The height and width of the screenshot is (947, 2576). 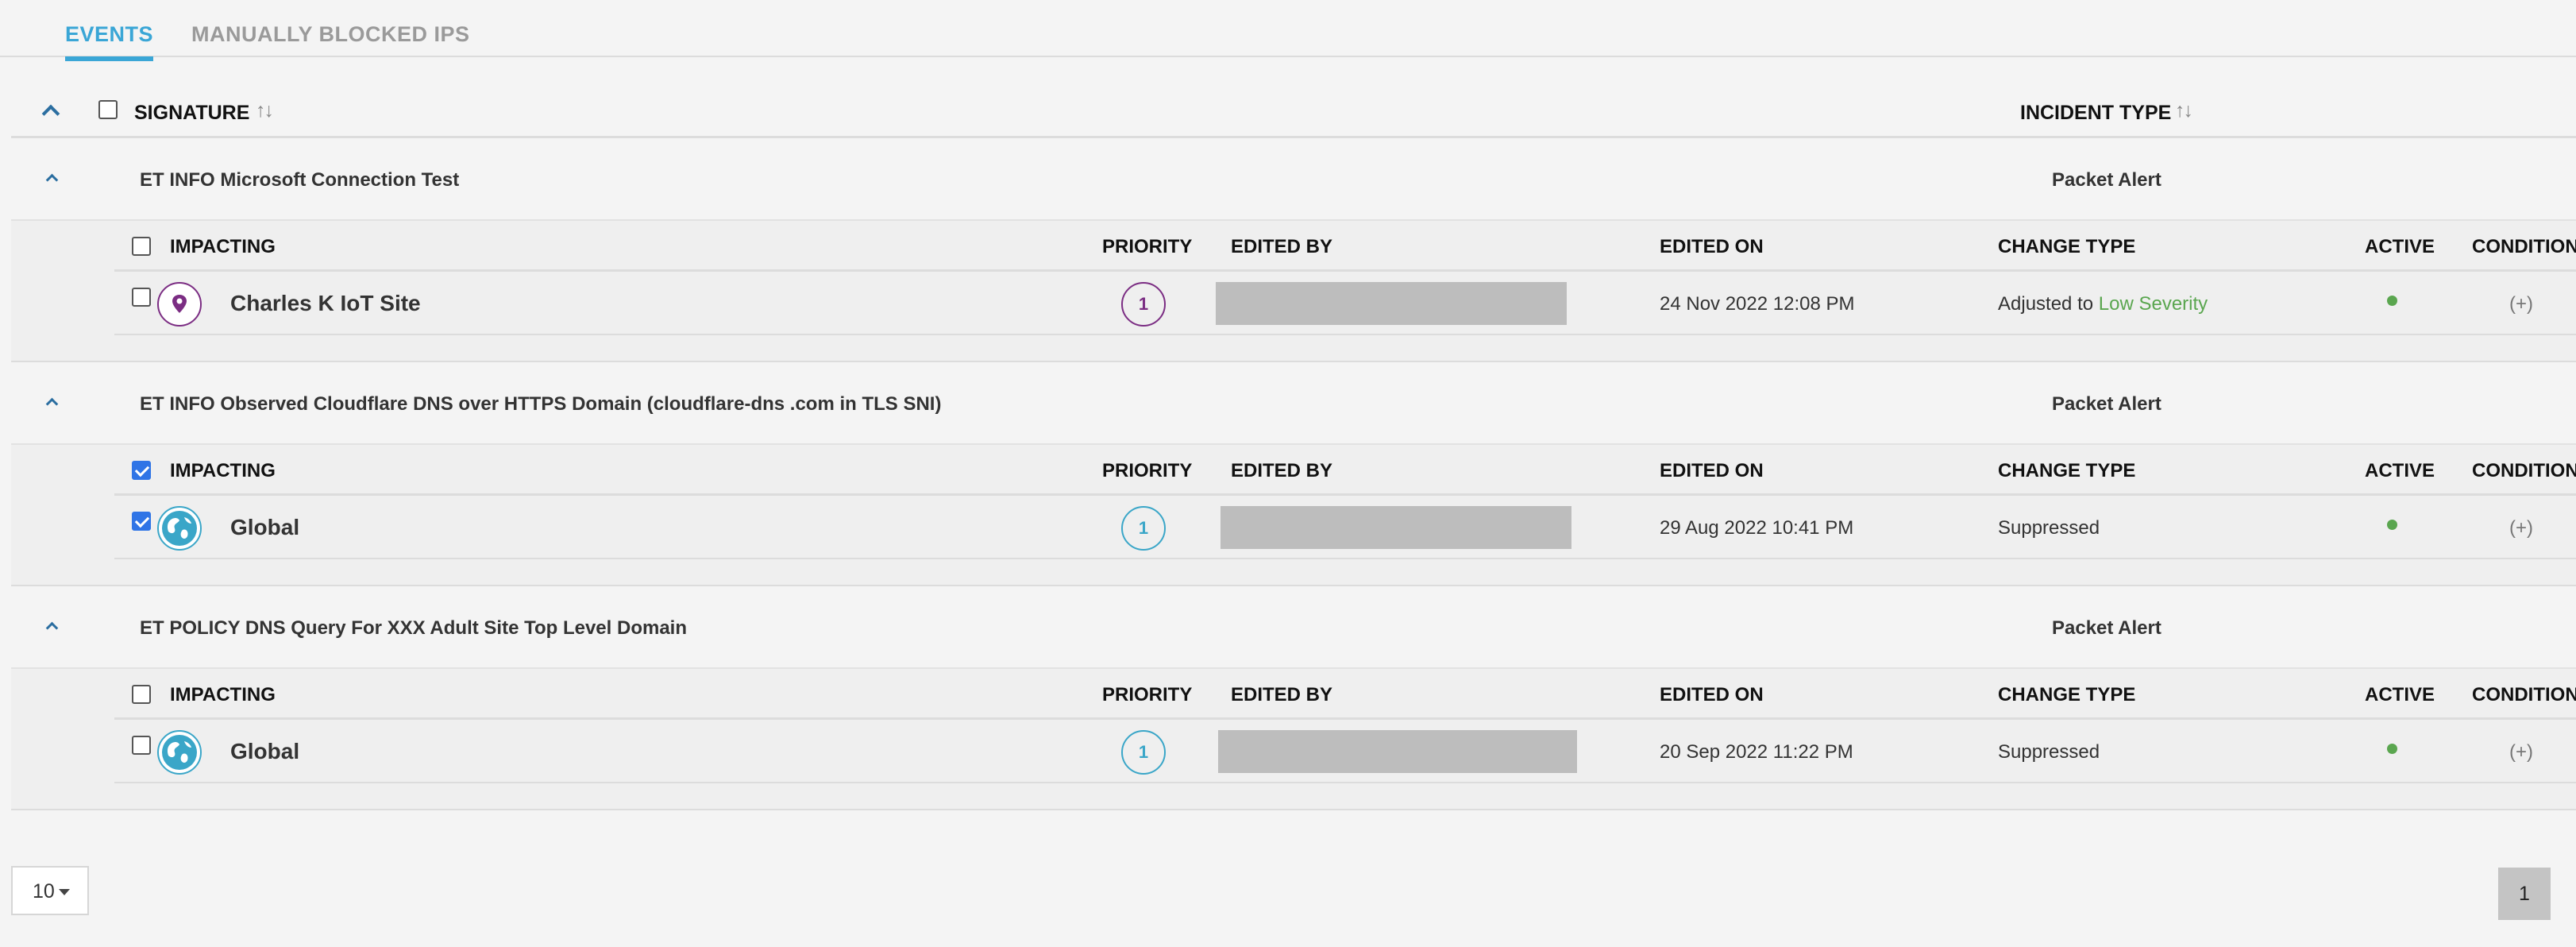 What do you see at coordinates (1293, 113) in the screenshot?
I see `table-header: SIGNATURE ↑↓ INCIDENT TYPE ↑↓` at bounding box center [1293, 113].